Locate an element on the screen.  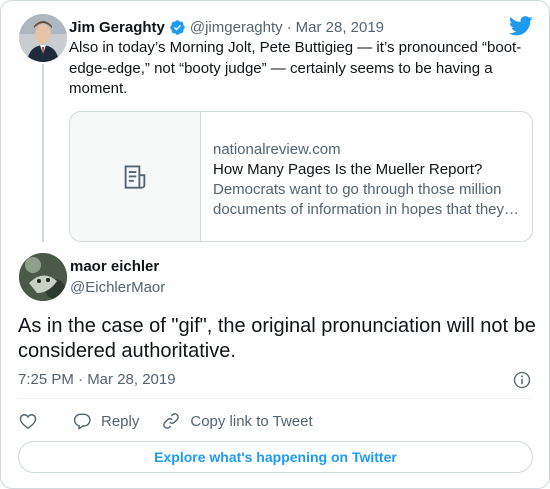
copy-link-button: Copy link to Tweet is located at coordinates (237, 421).